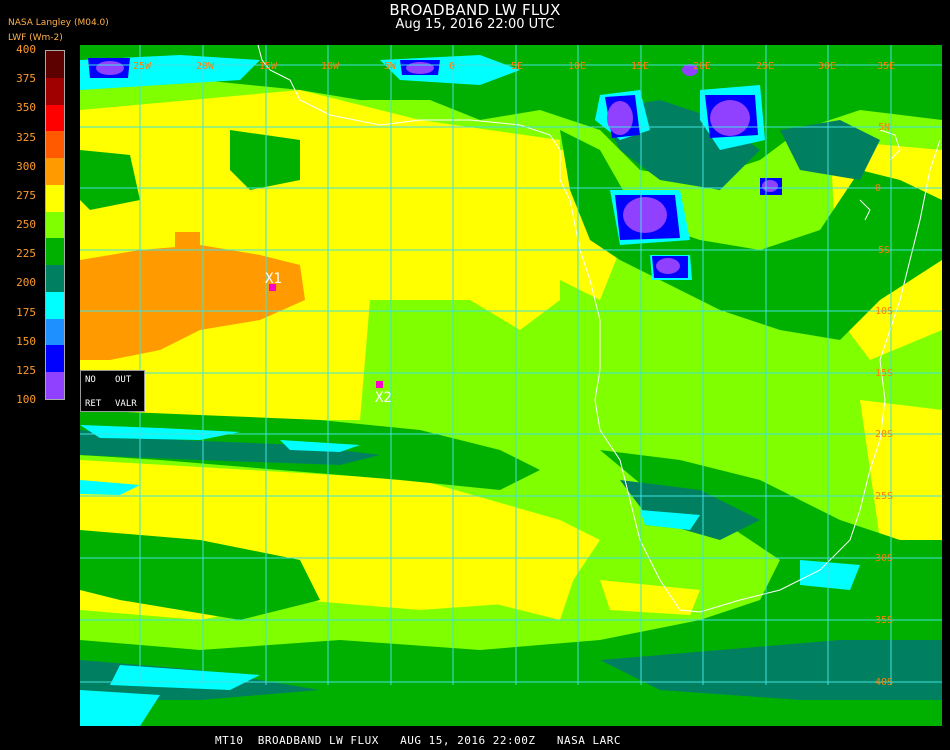 This screenshot has height=750, width=950. I want to click on lon-label: 30E, so click(827, 66).